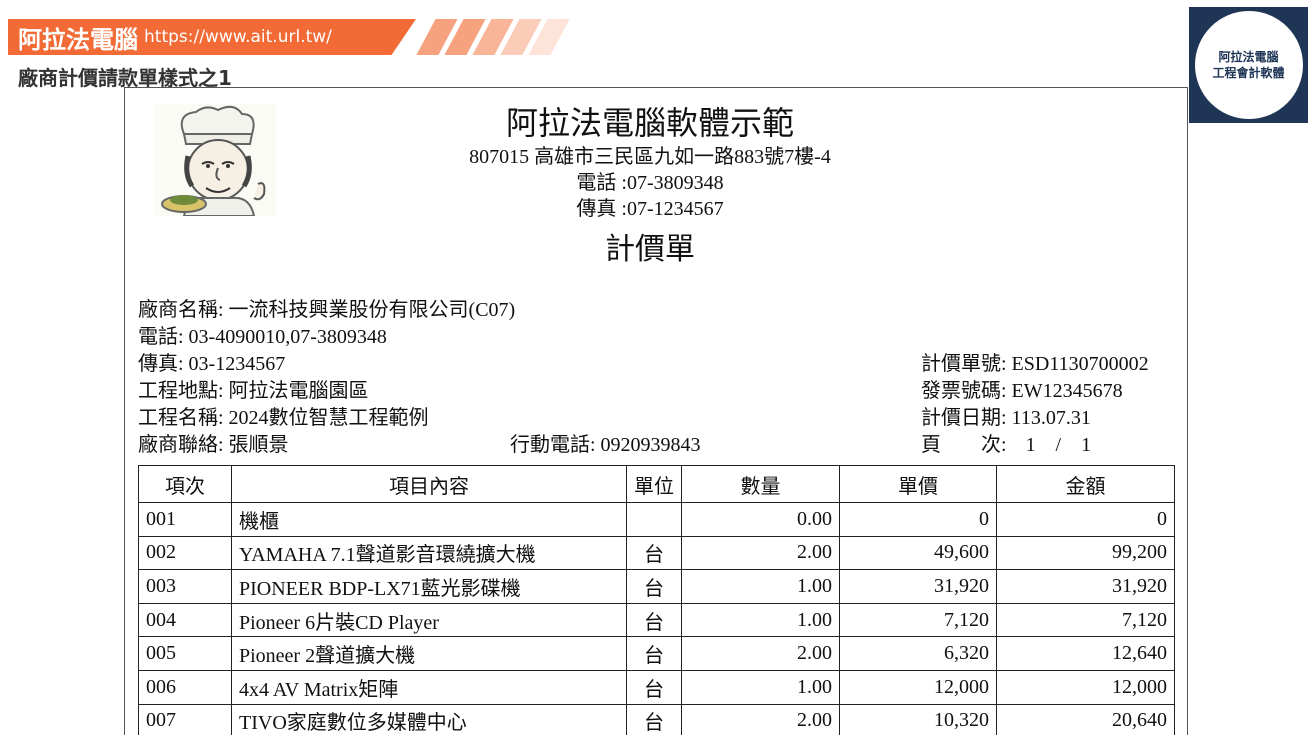  What do you see at coordinates (253, 391) in the screenshot?
I see `project-site: 工程地點: 阿拉法電腦園區` at bounding box center [253, 391].